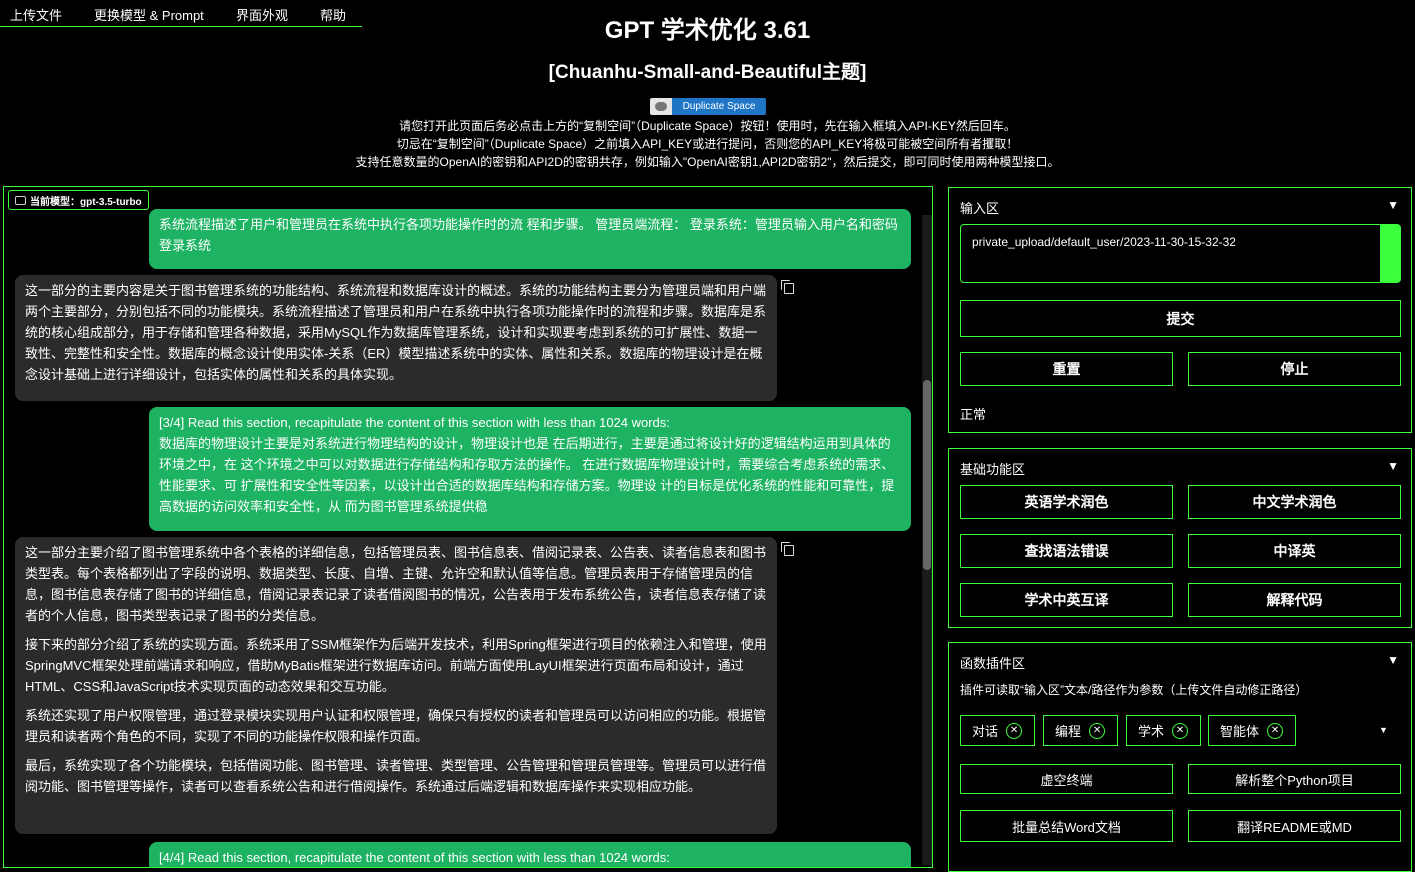  I want to click on duplicate-space-label: Duplicate Space, so click(719, 106).